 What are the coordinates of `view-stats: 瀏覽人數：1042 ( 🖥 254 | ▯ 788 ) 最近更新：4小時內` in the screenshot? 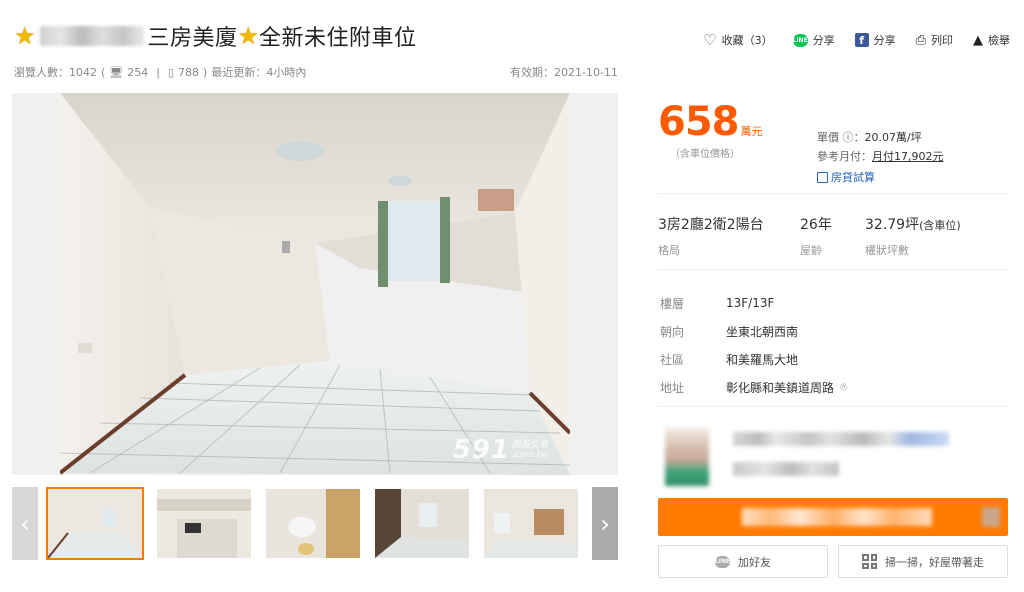 It's located at (160, 72).